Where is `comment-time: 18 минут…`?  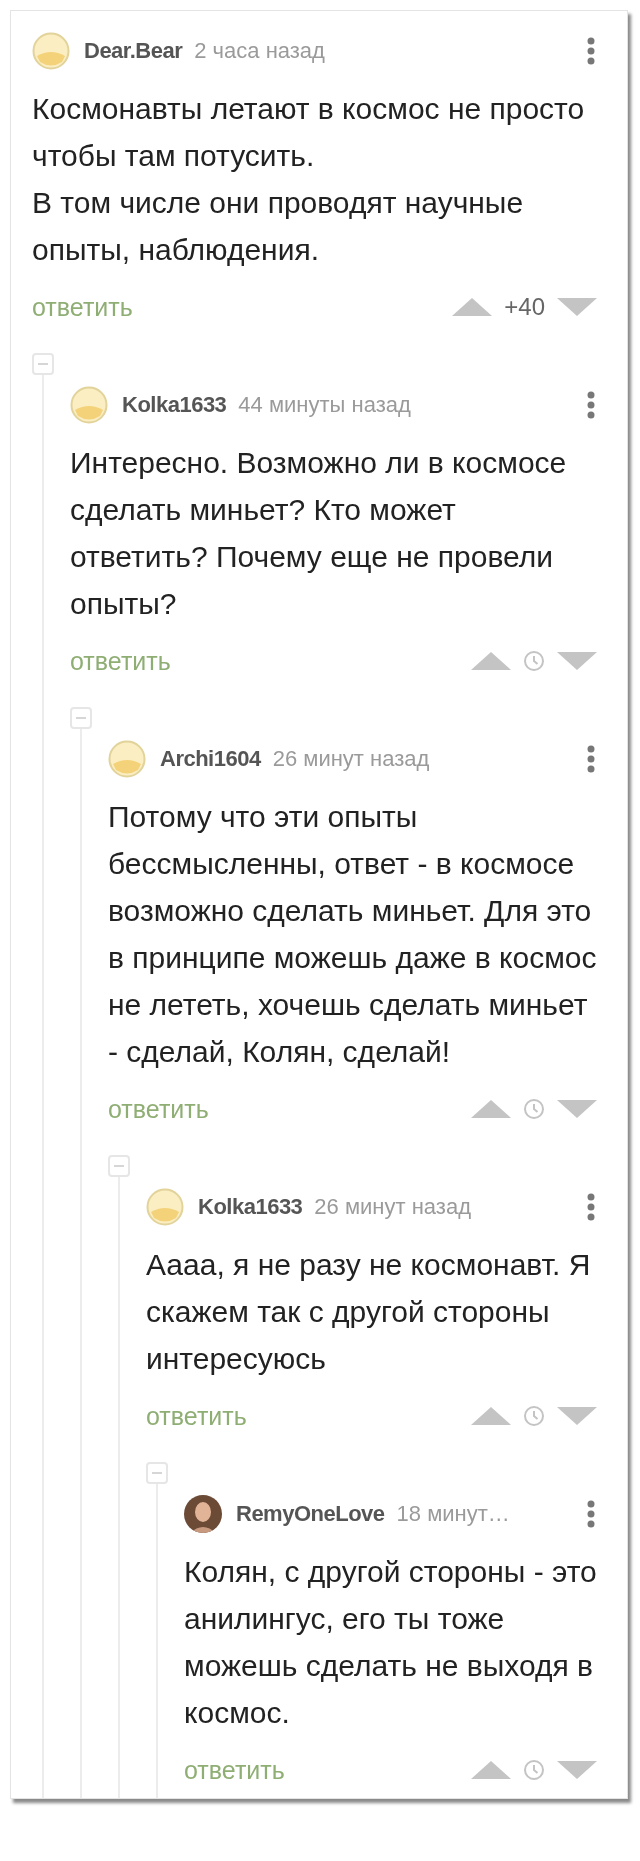 comment-time: 18 минут… is located at coordinates (453, 1514).